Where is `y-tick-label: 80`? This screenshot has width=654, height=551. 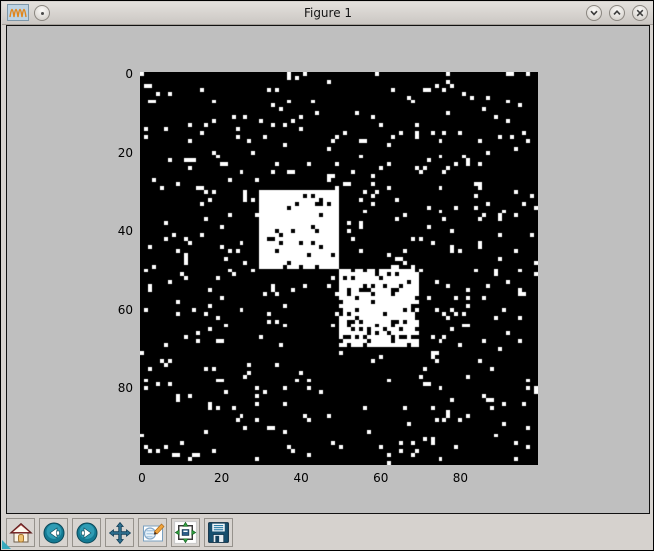 y-tick-label: 80 is located at coordinates (125, 388).